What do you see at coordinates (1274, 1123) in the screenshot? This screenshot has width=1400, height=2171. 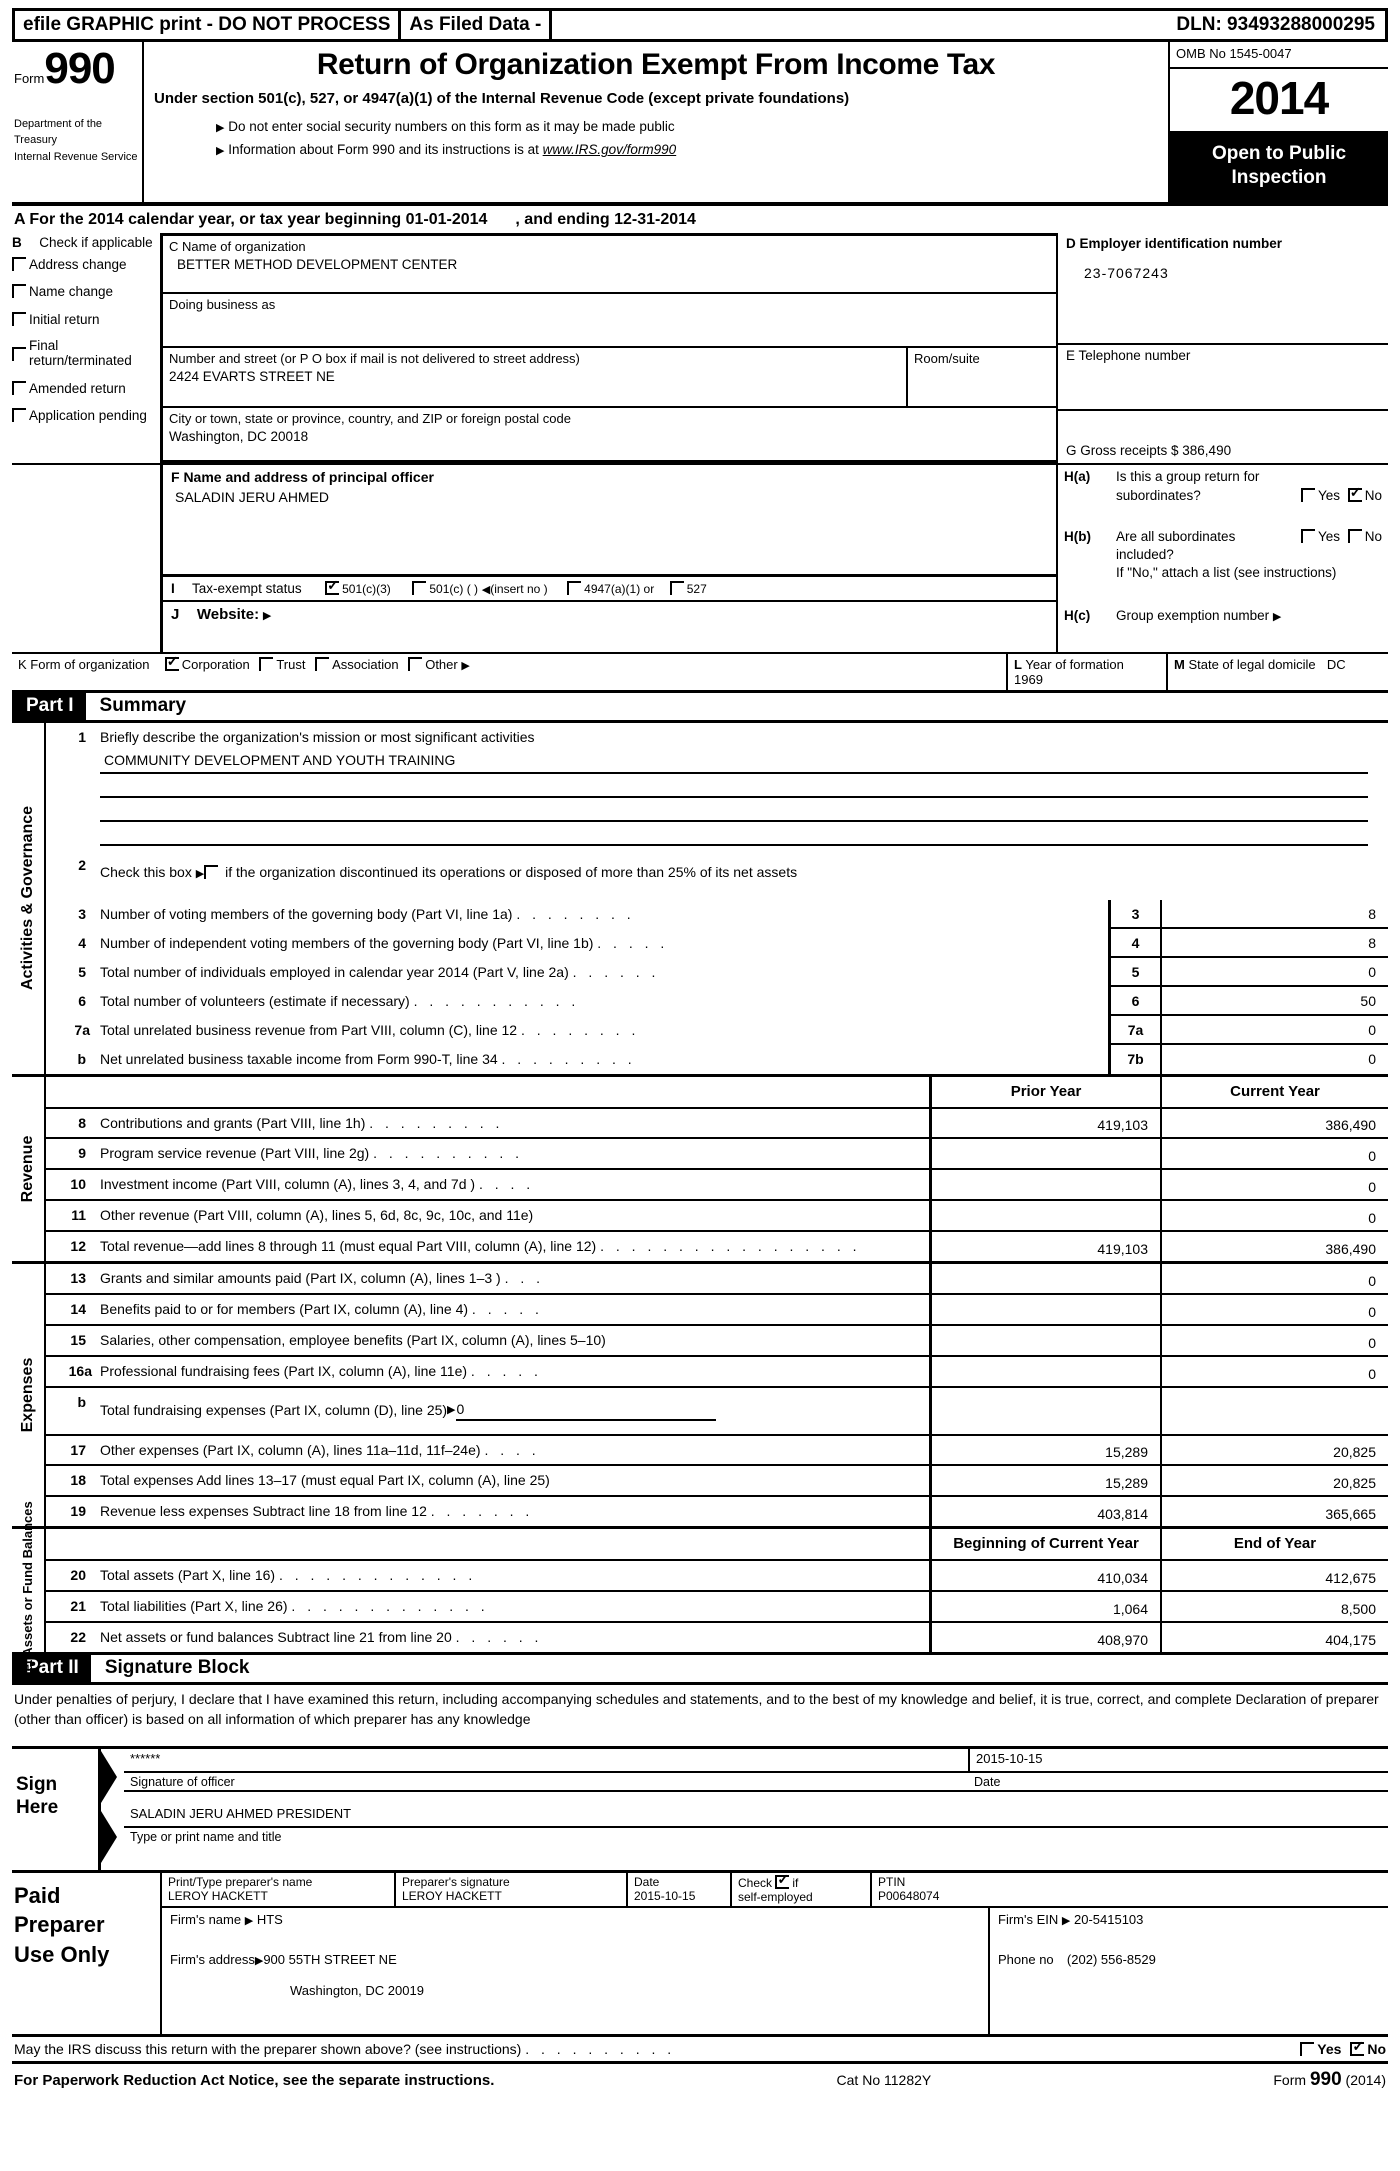 I see `line-8-current-year: 386,490` at bounding box center [1274, 1123].